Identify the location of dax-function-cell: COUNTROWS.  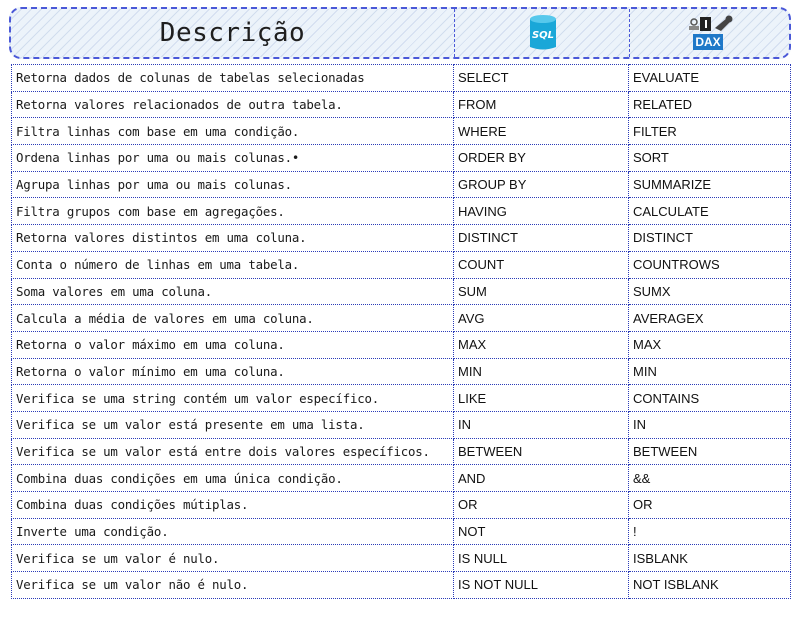
(709, 264).